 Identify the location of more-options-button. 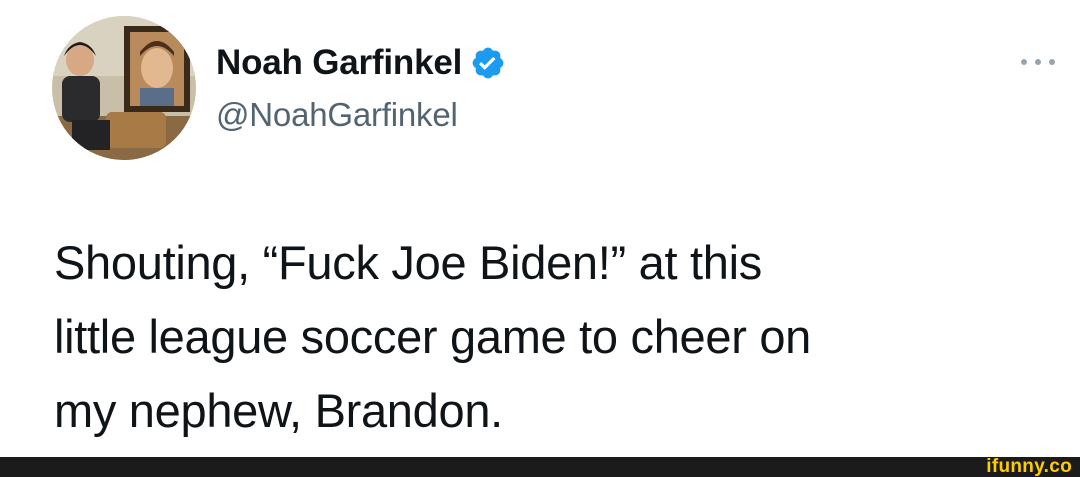
(1038, 62).